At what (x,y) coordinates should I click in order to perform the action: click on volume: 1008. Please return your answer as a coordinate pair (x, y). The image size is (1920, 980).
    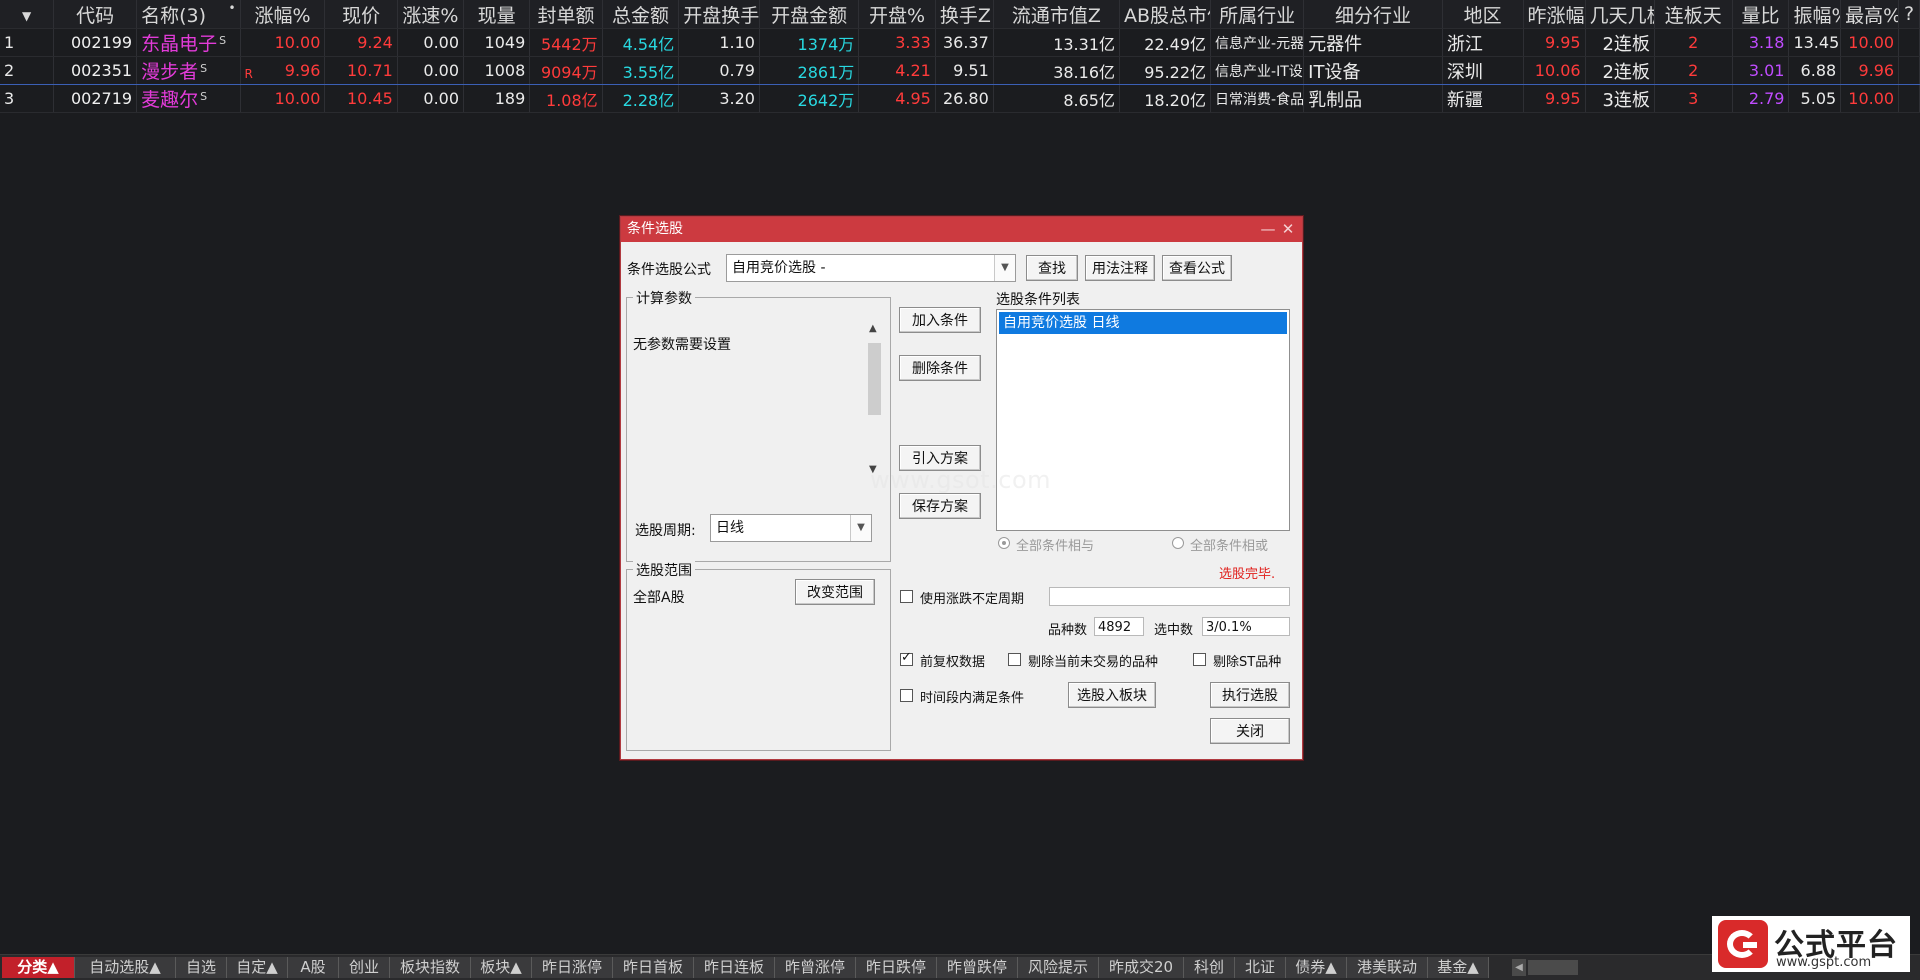
    Looking at the image, I should click on (497, 70).